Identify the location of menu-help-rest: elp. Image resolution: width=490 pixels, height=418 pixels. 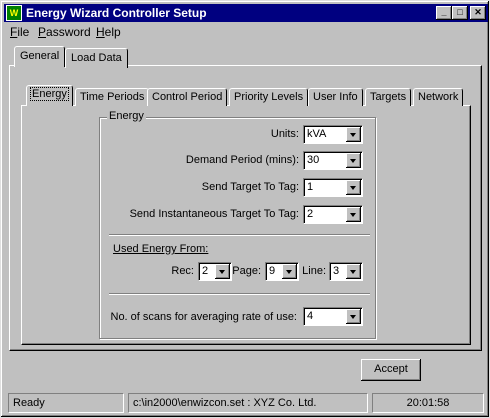
(112, 32).